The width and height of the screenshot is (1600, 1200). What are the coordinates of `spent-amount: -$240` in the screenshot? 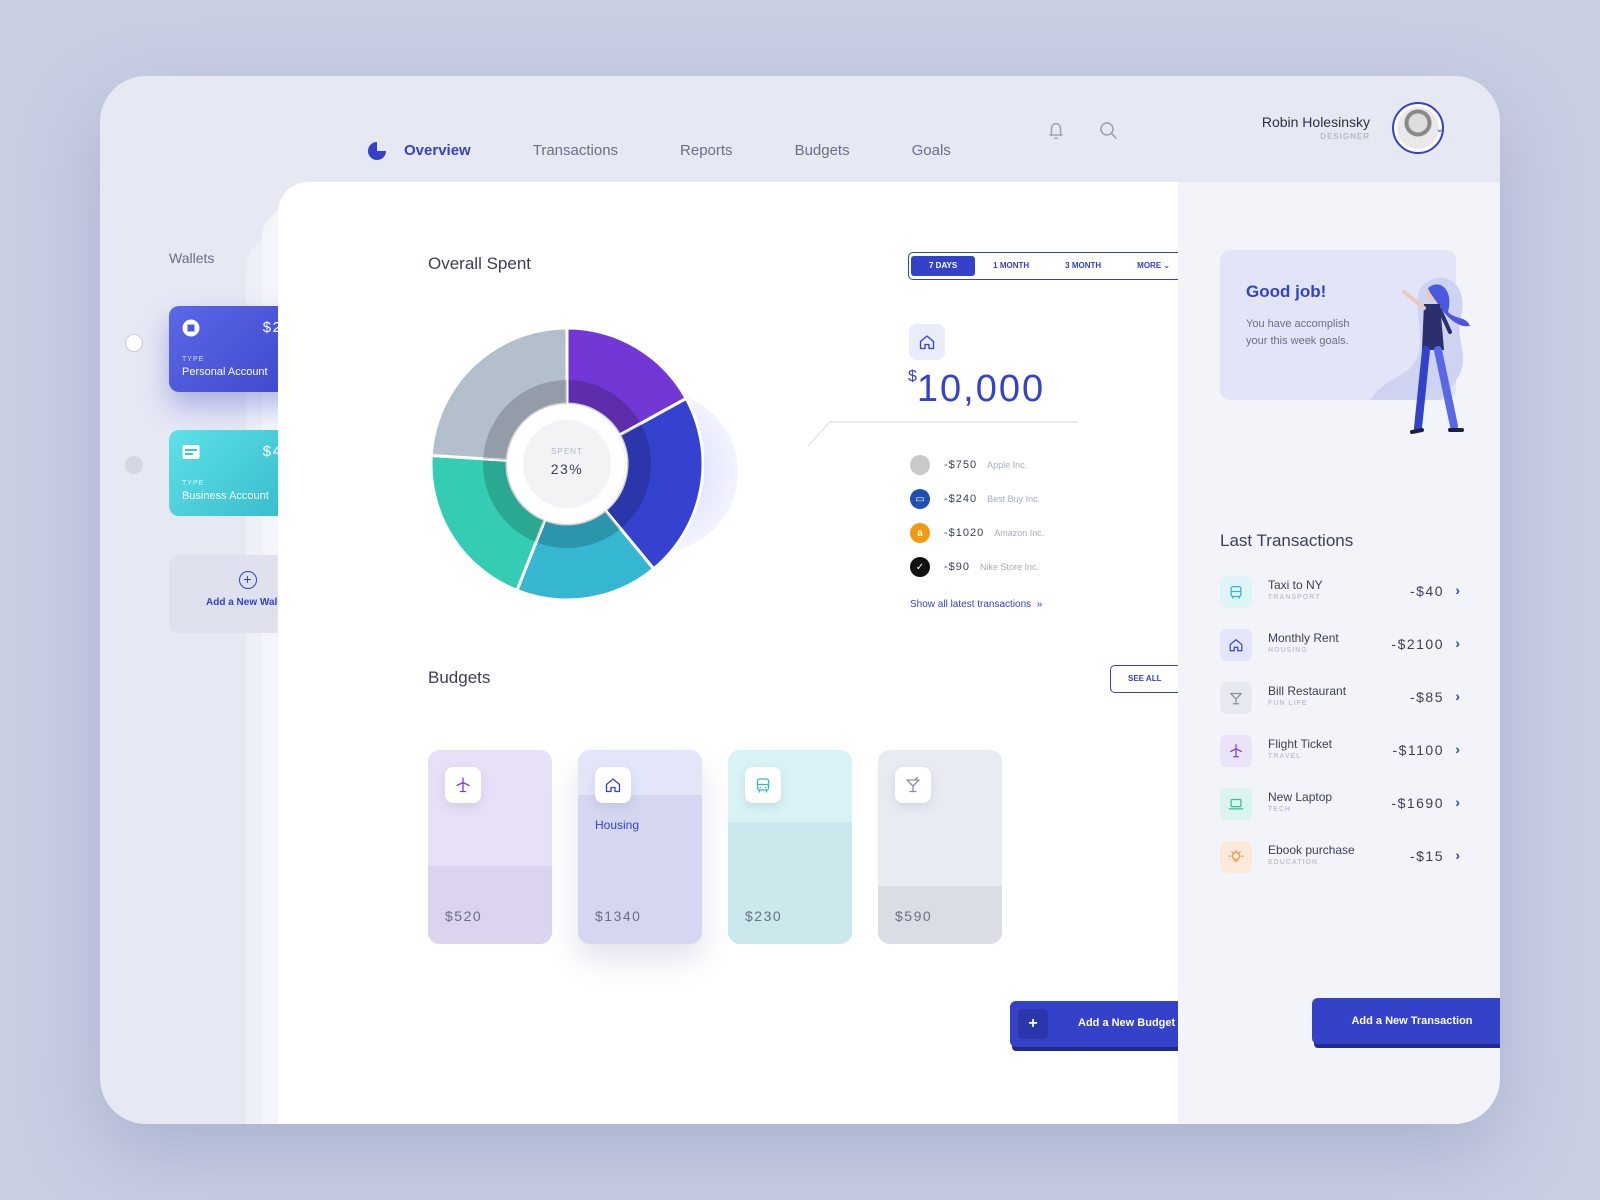 It's located at (961, 499).